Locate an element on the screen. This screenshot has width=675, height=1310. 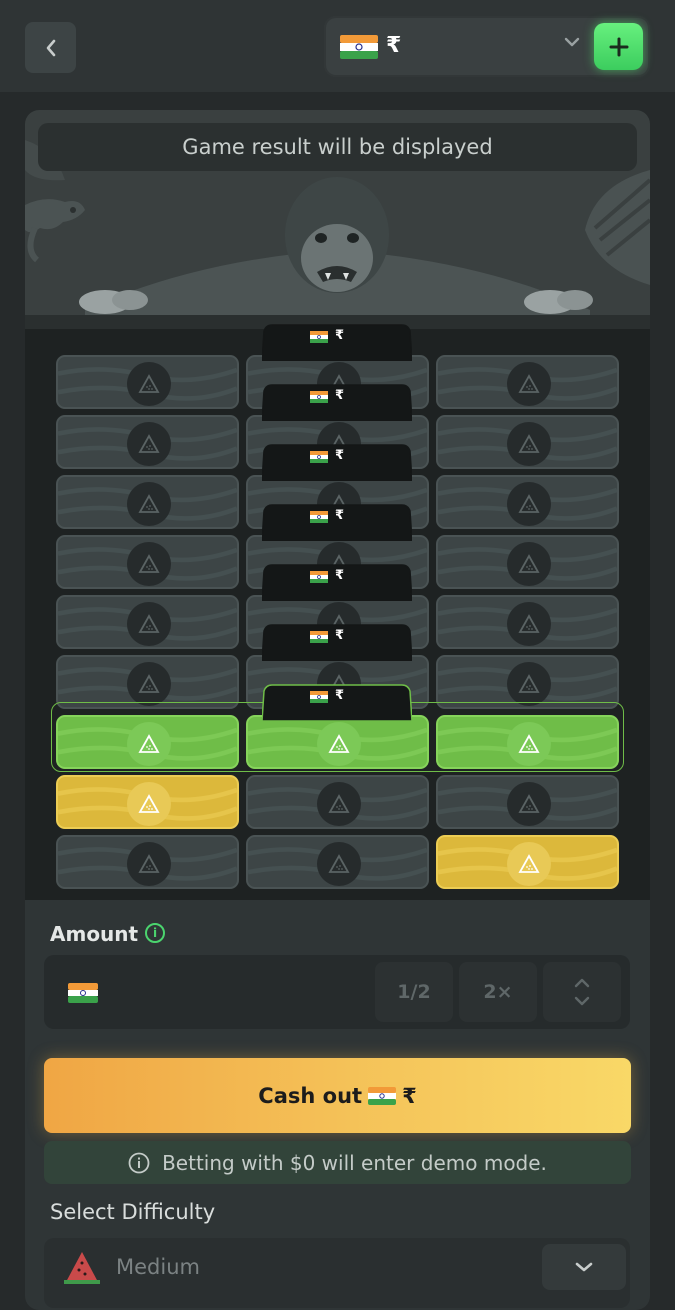
info-icon is located at coordinates (139, 1162).